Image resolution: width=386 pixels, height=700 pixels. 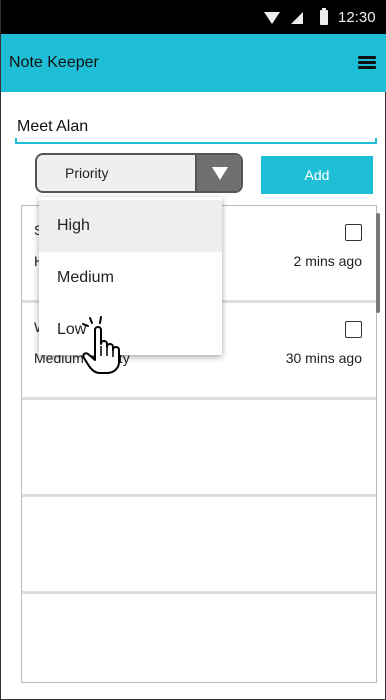 What do you see at coordinates (272, 18) in the screenshot?
I see `wifi-icon` at bounding box center [272, 18].